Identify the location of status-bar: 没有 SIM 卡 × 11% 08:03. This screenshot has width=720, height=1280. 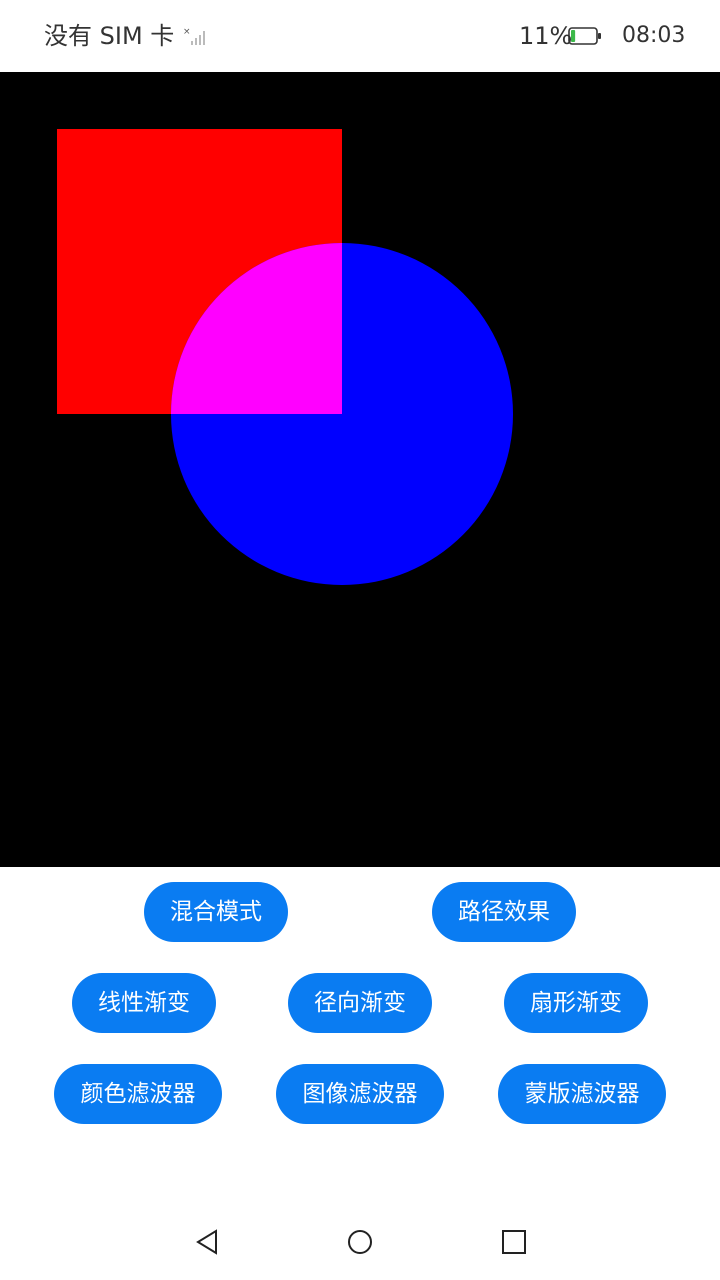
(360, 36).